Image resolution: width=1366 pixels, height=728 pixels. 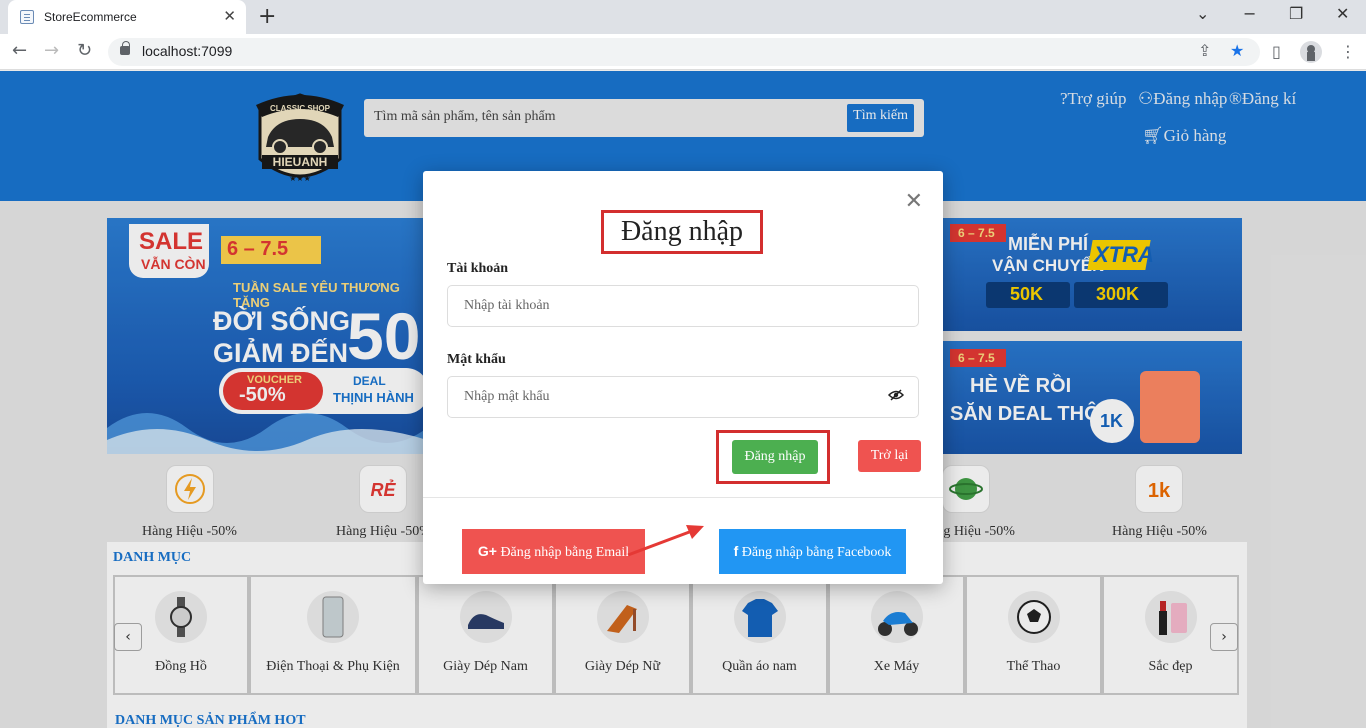 I want to click on profile-avatar-icon, so click(x=1311, y=52).